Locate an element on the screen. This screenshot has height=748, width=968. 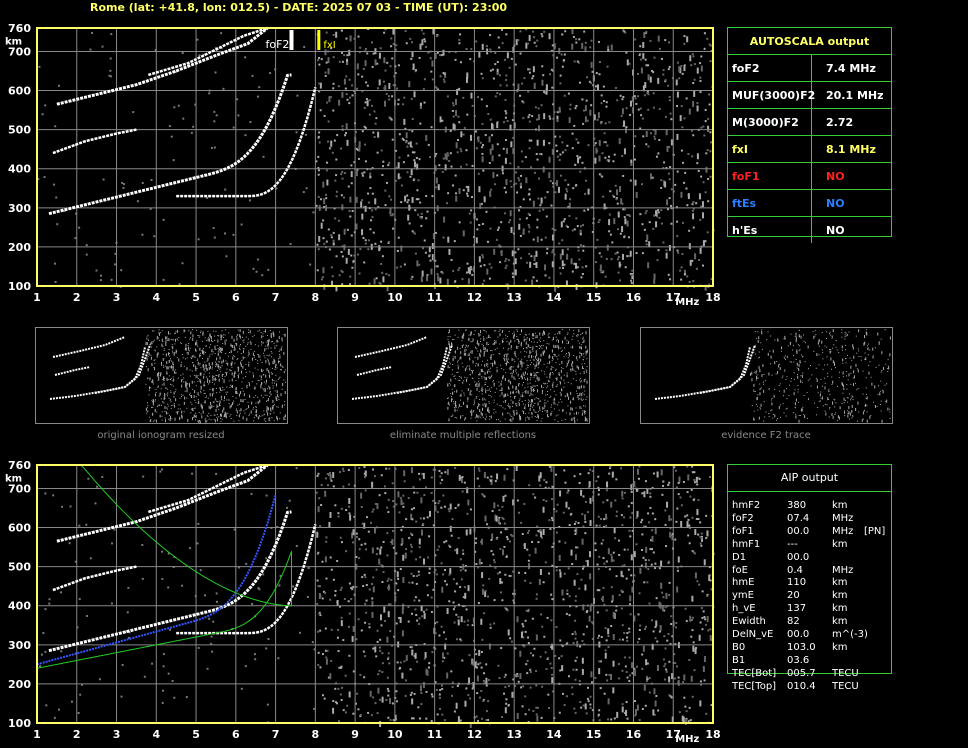
foF2-marker is located at coordinates (291, 40).